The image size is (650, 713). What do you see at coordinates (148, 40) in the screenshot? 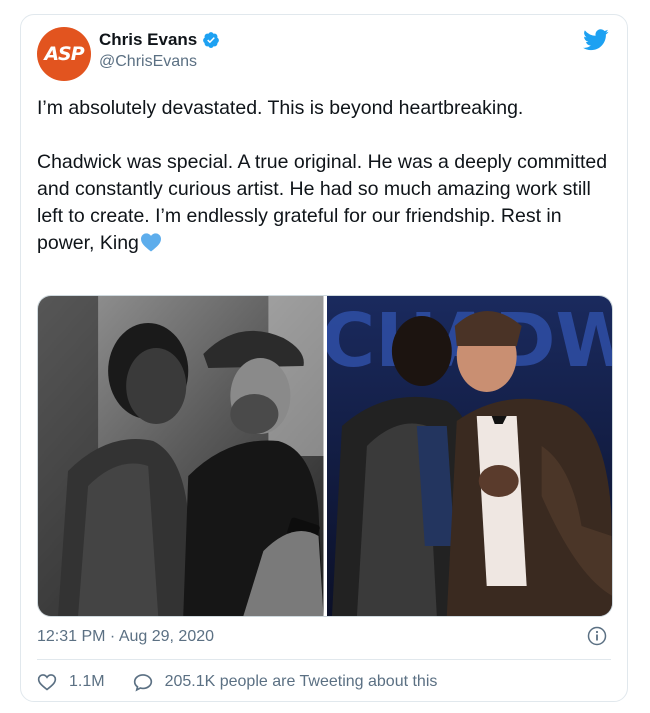
I see `author-name: Chris Evans` at bounding box center [148, 40].